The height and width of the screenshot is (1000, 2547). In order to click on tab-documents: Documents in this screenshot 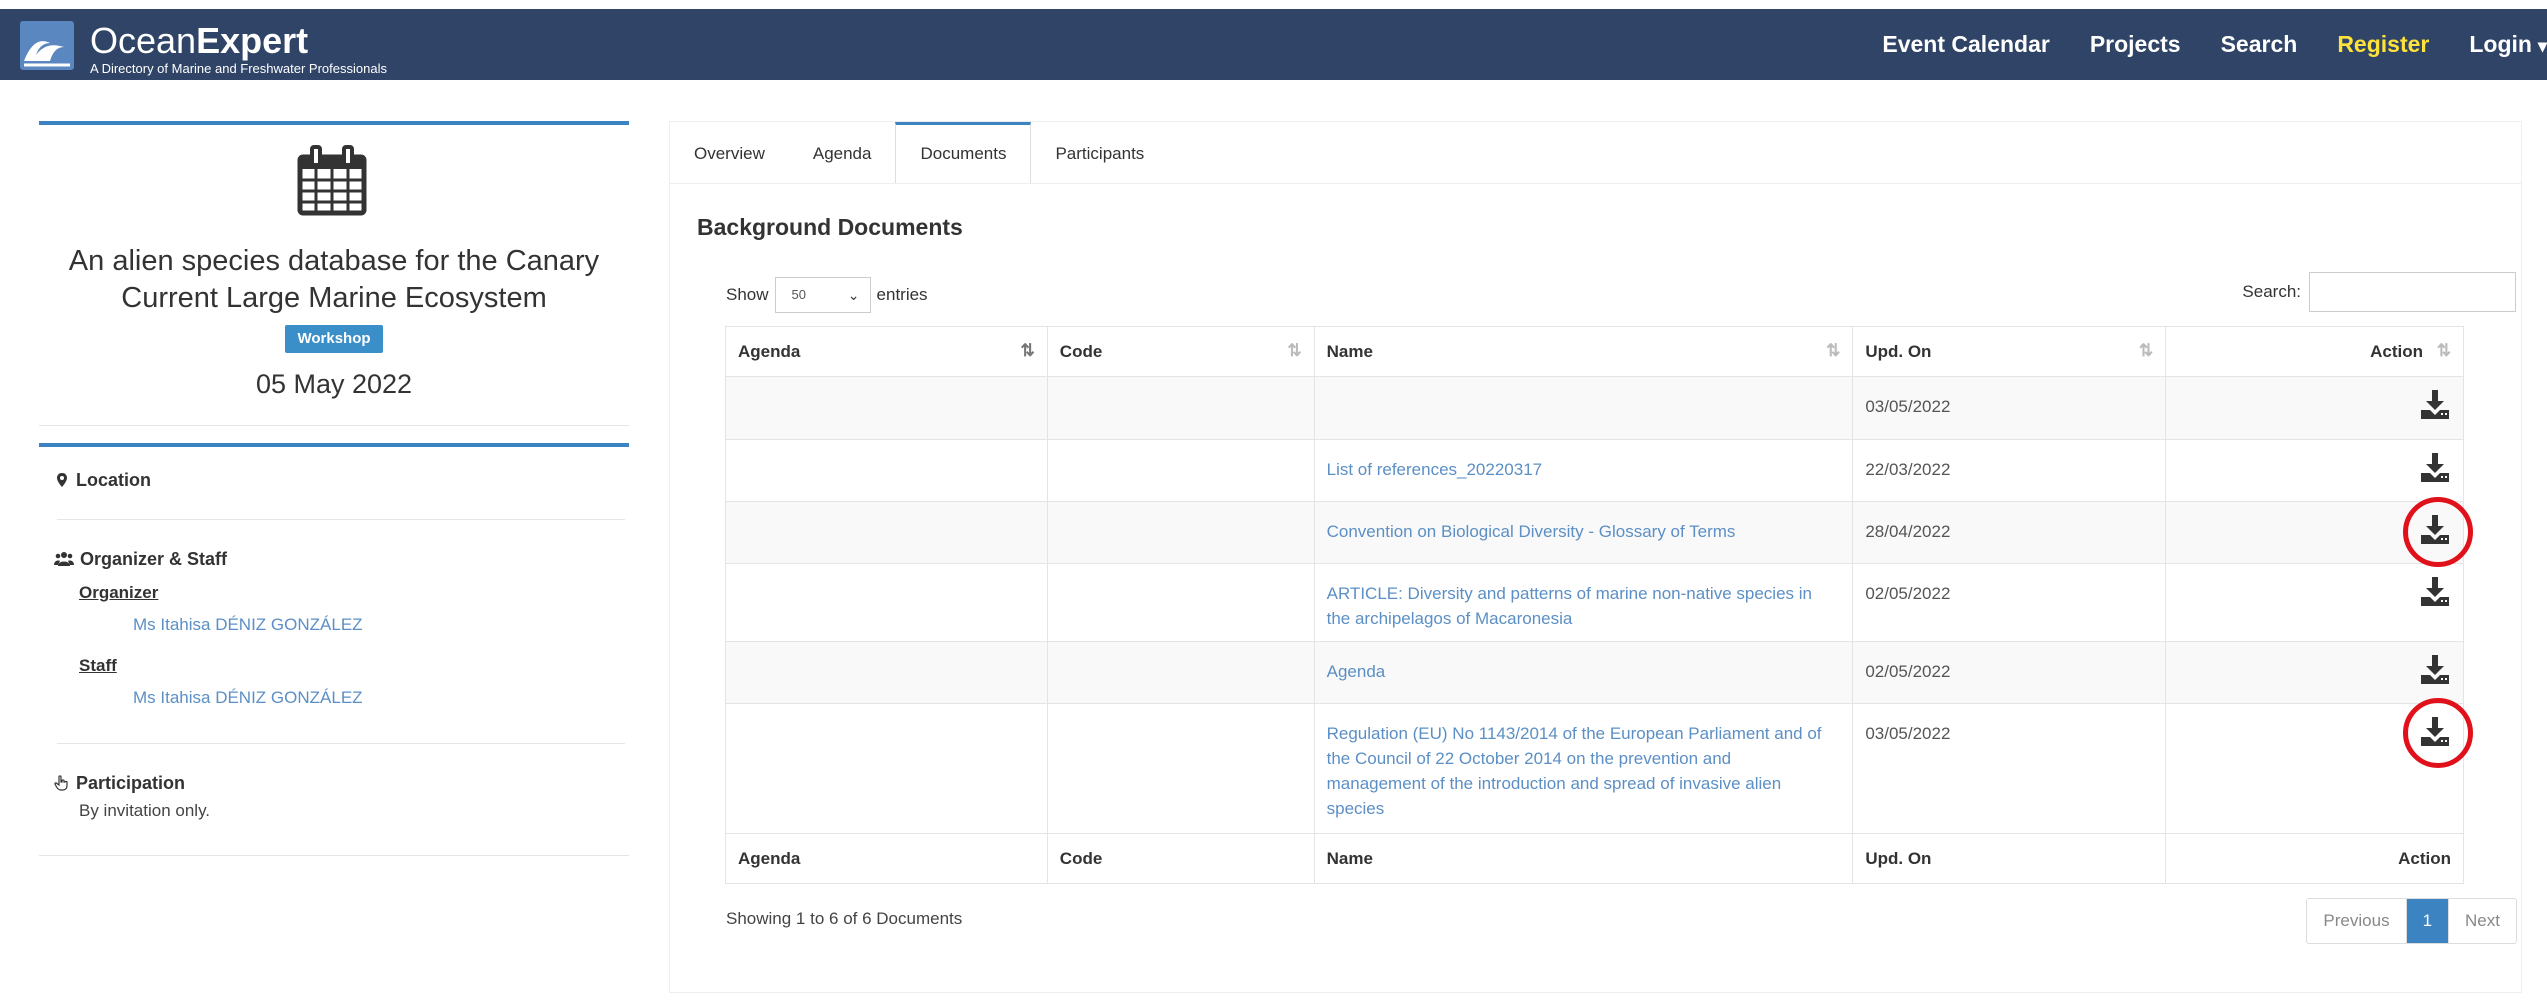, I will do `click(963, 153)`.